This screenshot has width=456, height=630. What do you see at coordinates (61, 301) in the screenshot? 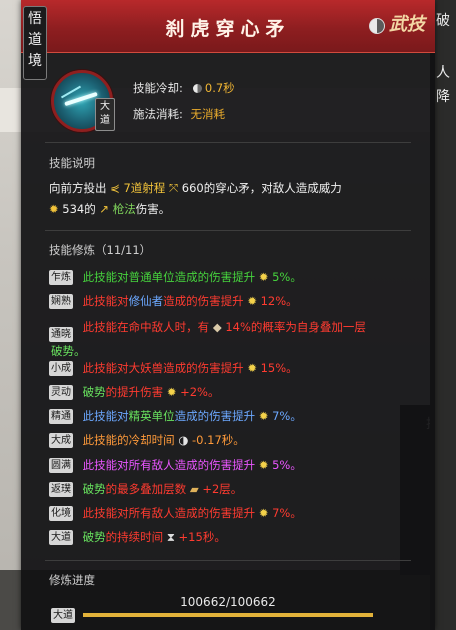
I see `cultivation-tag: 娴熟` at bounding box center [61, 301].